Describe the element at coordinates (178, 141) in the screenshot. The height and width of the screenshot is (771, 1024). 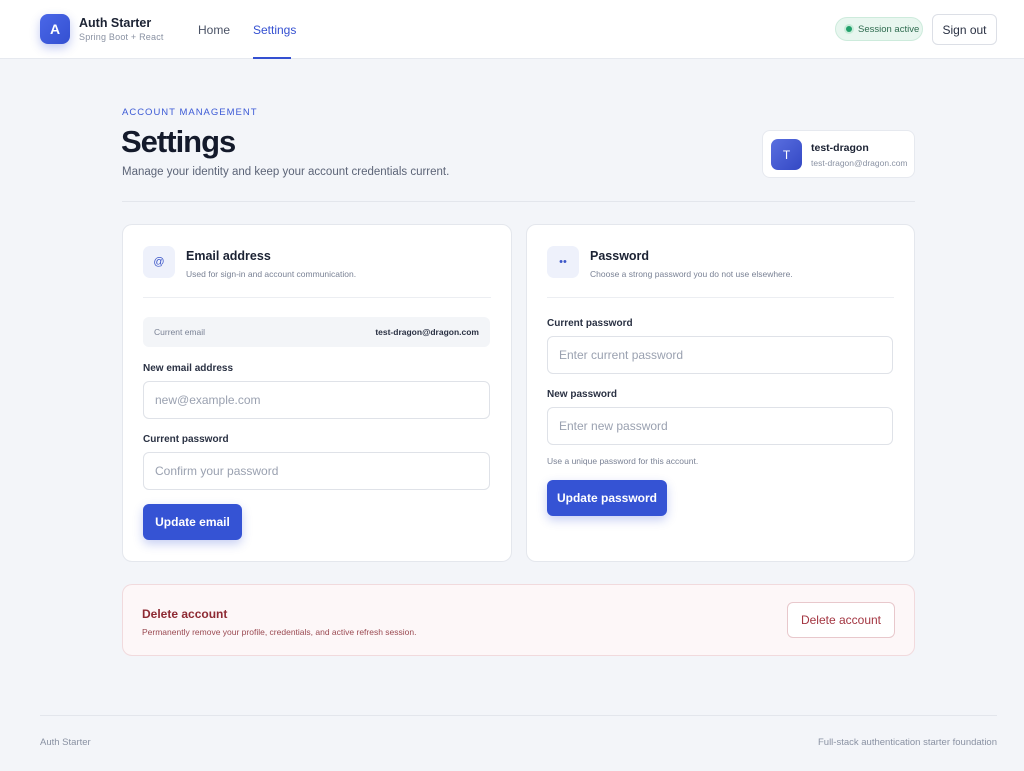
I see `page-title: Settings` at that location.